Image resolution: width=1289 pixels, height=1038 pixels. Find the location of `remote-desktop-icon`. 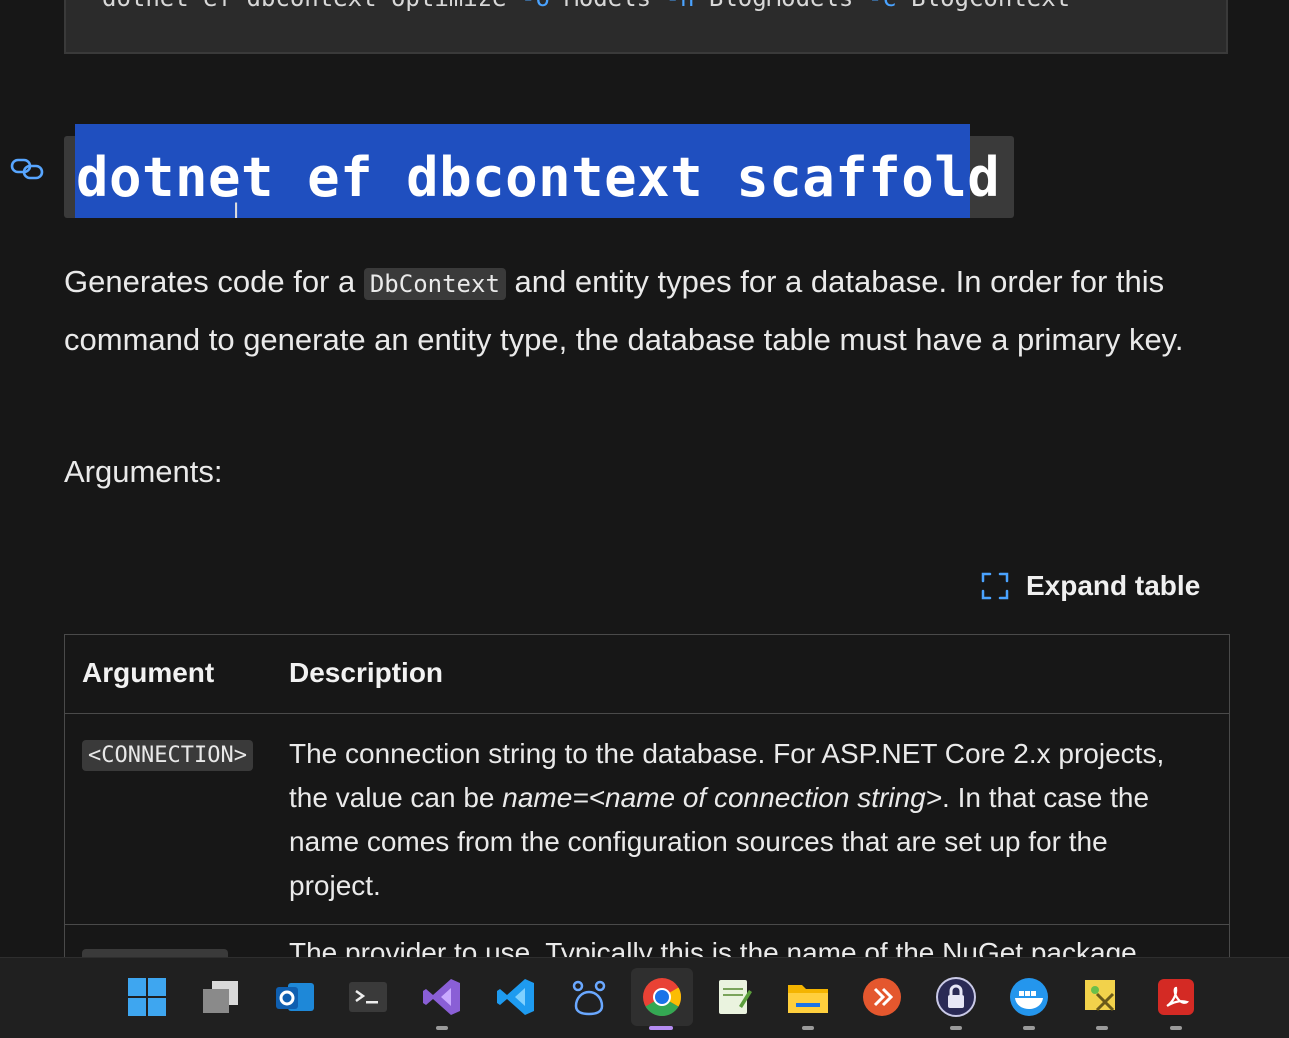

remote-desktop-icon is located at coordinates (882, 997).